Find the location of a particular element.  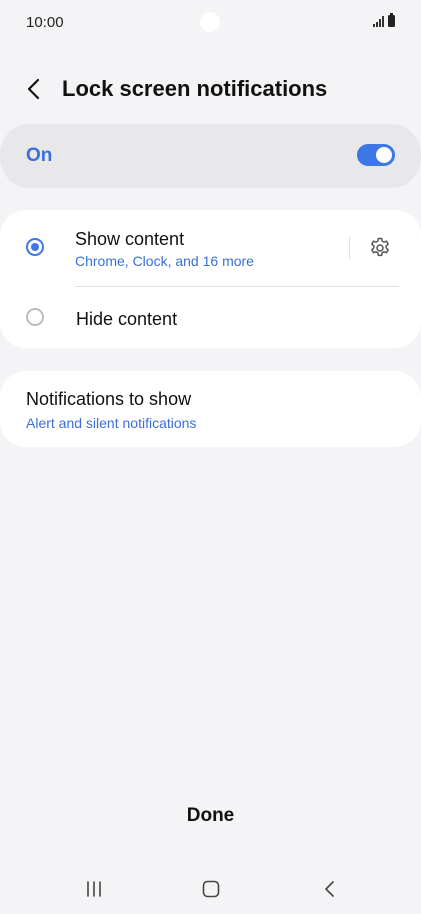

navigation-bar is located at coordinates (210, 889).